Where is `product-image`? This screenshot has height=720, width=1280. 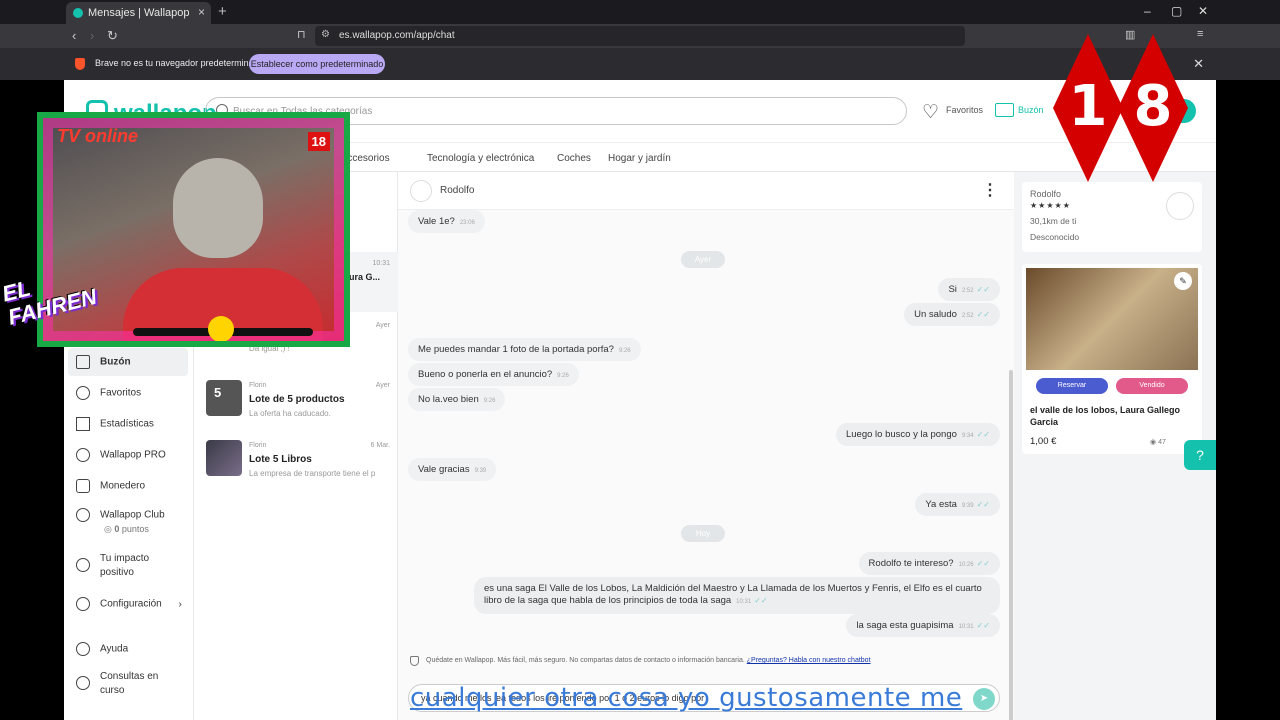
product-image is located at coordinates (1112, 319).